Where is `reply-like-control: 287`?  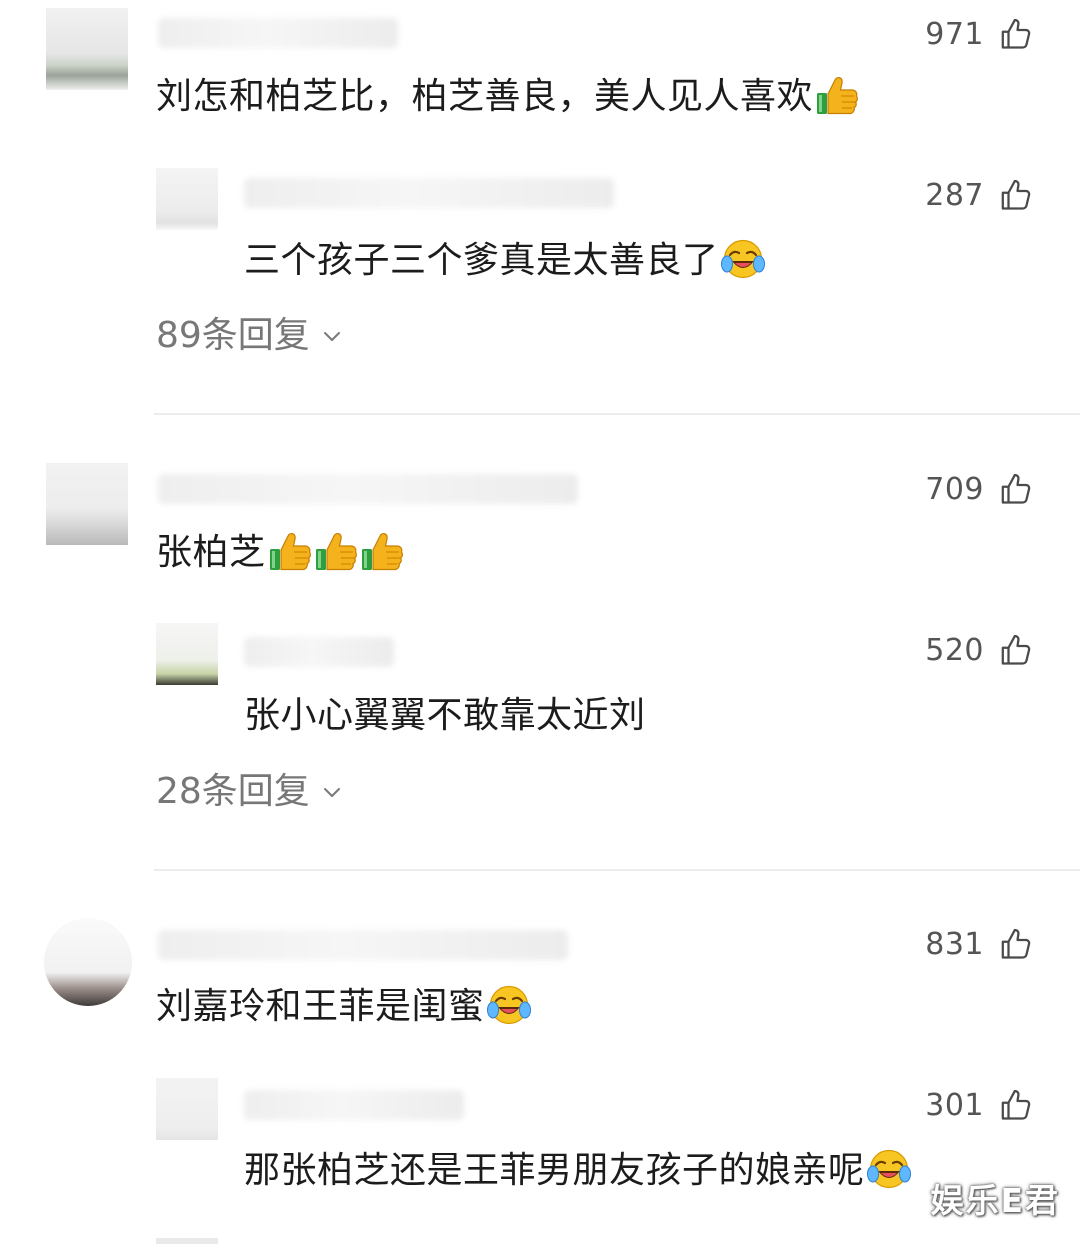
reply-like-control: 287 is located at coordinates (979, 195).